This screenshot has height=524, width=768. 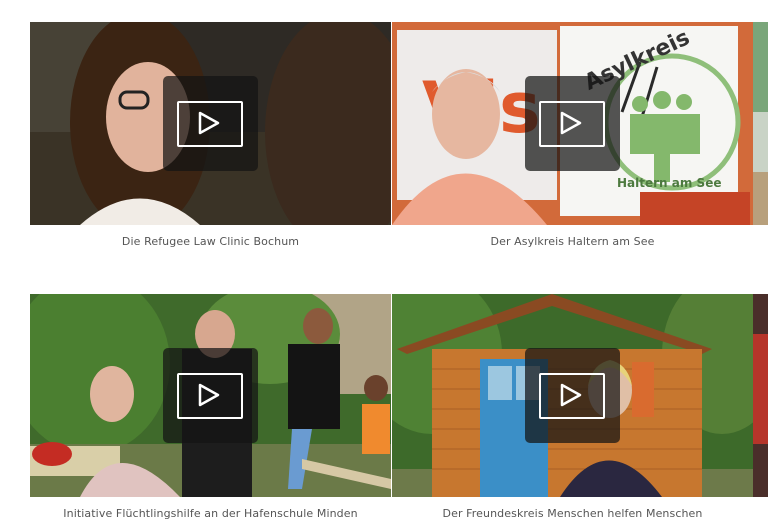 I want to click on video-caption: Der Asylkreis Haltern am See, so click(x=572, y=241).